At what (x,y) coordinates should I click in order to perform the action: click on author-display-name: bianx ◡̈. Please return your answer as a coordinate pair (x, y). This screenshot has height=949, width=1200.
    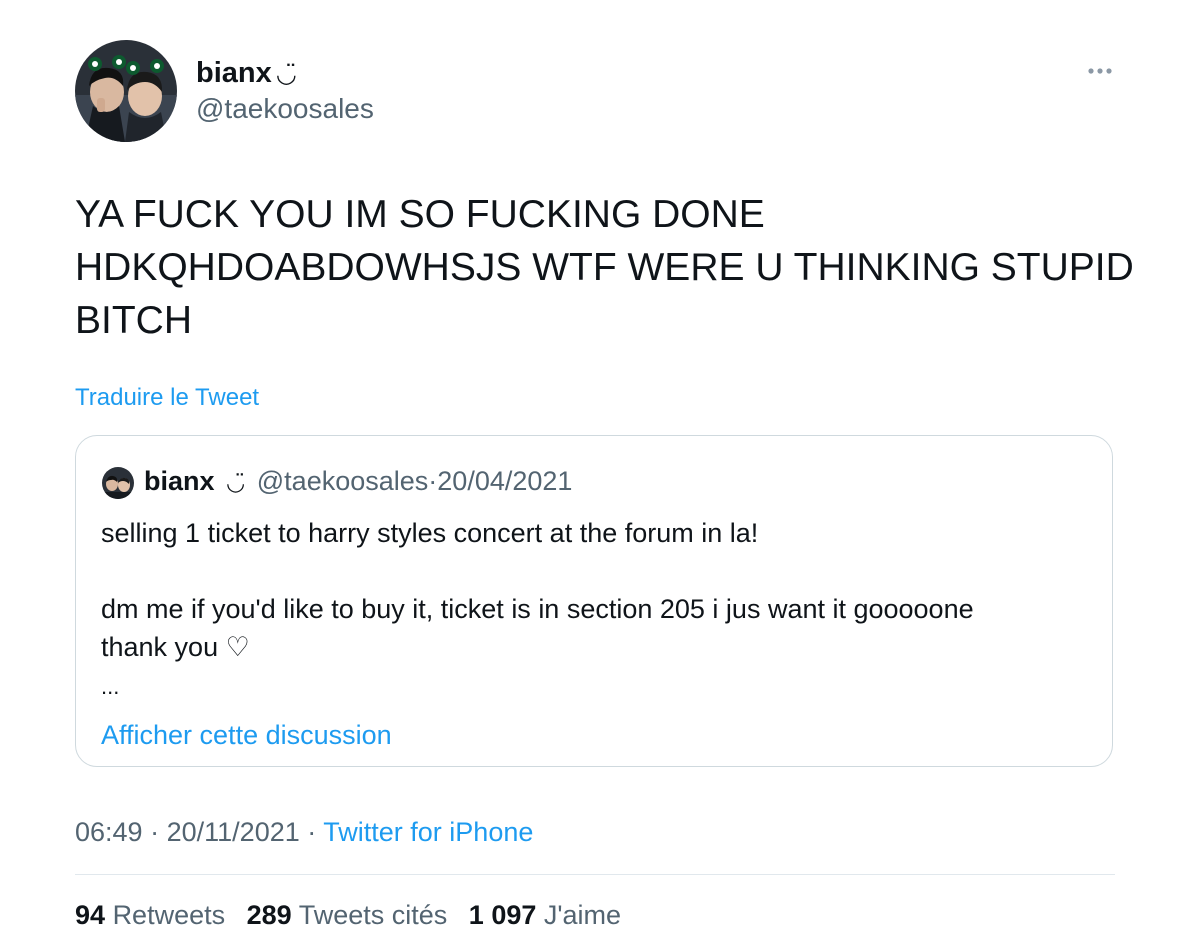
    Looking at the image, I should click on (246, 74).